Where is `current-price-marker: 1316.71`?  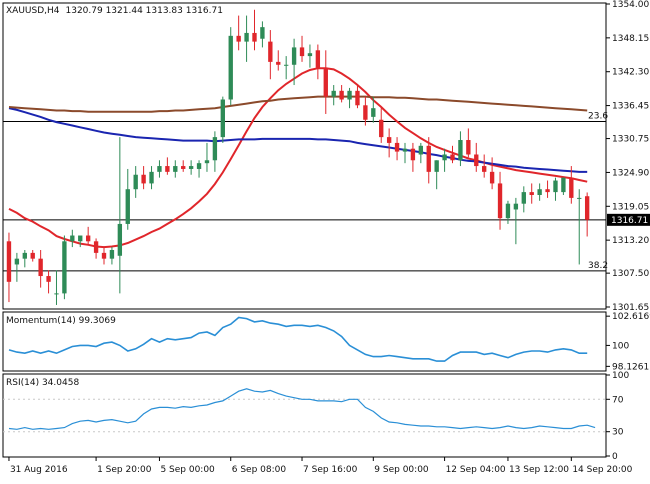
current-price-marker: 1316.71 is located at coordinates (628, 219).